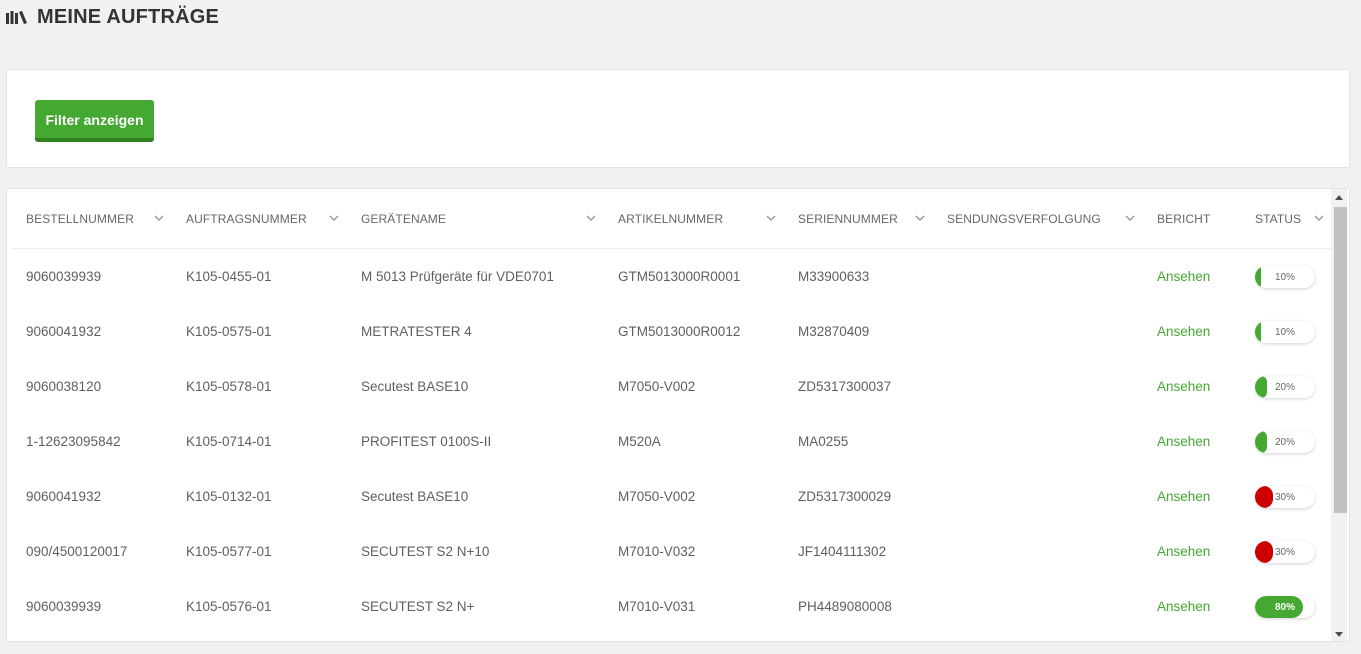 Image resolution: width=1361 pixels, height=654 pixels. I want to click on column-header-seriennummer: SERIENNUMMER, so click(857, 219).